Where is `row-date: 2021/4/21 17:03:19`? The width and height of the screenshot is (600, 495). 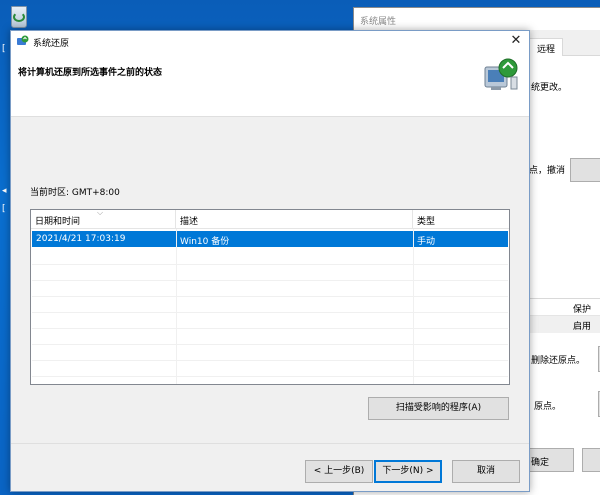
row-date: 2021/4/21 17:03:19 is located at coordinates (81, 239).